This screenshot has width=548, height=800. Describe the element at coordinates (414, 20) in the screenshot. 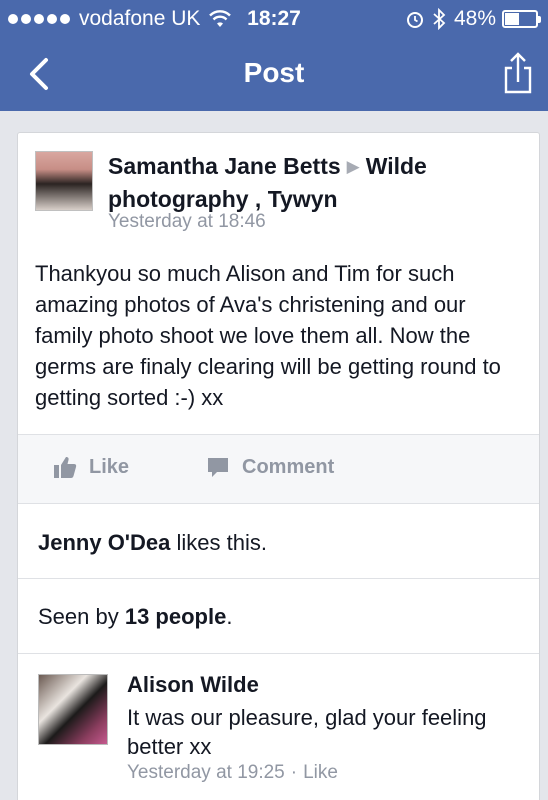

I see `alarm-icon` at that location.